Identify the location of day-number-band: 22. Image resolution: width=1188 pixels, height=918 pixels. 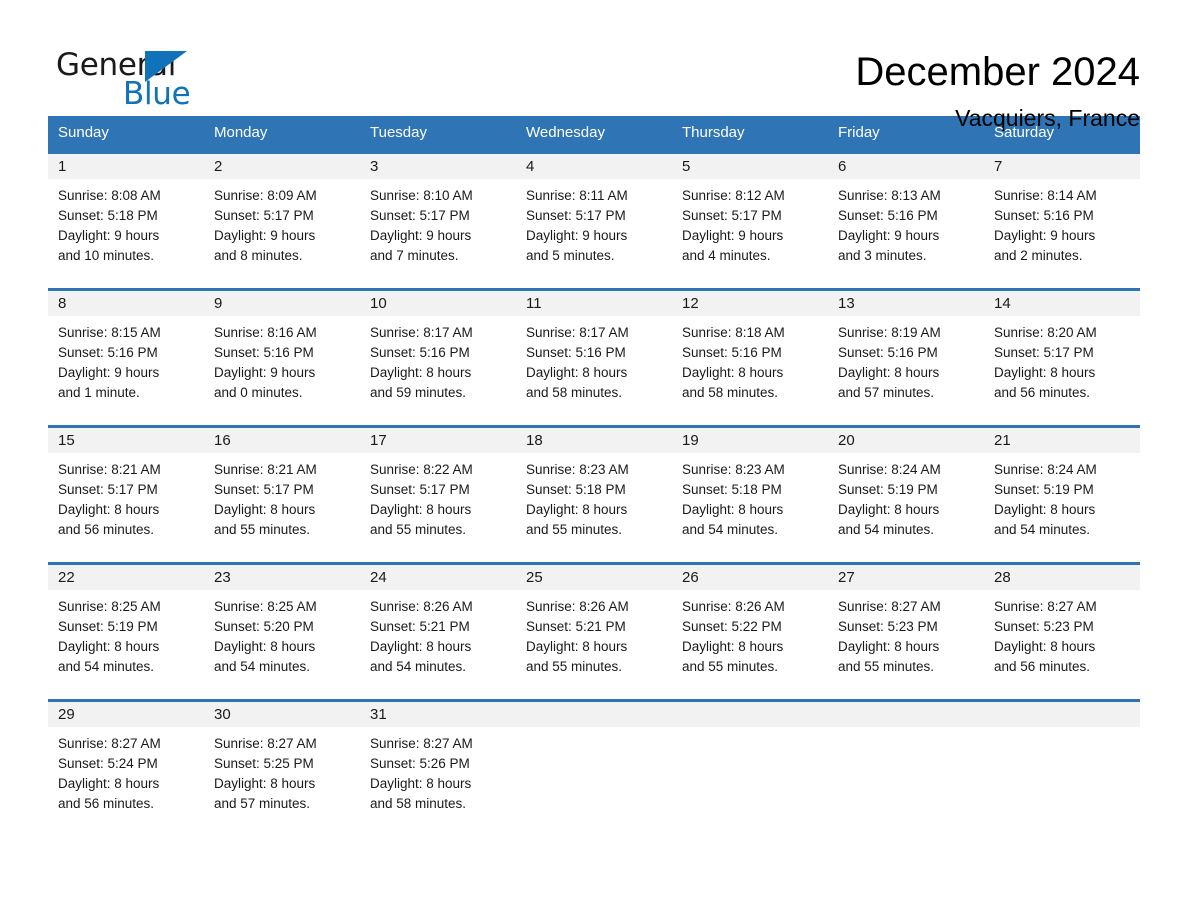
(126, 577).